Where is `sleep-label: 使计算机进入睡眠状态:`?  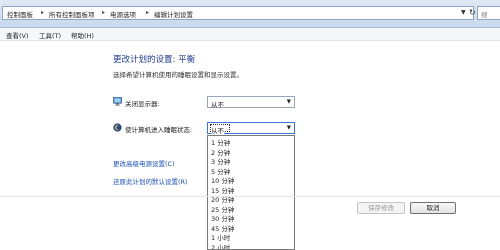
sleep-label: 使计算机进入睡眠状态: is located at coordinates (159, 130).